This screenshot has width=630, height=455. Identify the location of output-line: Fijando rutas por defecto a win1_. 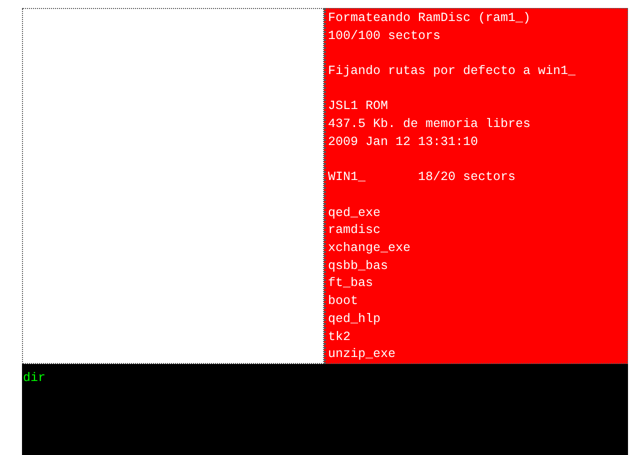
(452, 71).